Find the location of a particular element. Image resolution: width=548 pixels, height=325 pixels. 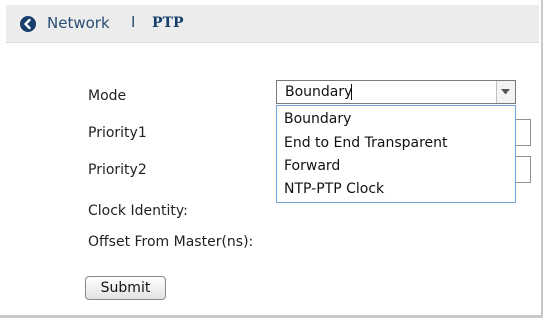

offset-from-master-label: Offset From Master(ns): is located at coordinates (171, 242).